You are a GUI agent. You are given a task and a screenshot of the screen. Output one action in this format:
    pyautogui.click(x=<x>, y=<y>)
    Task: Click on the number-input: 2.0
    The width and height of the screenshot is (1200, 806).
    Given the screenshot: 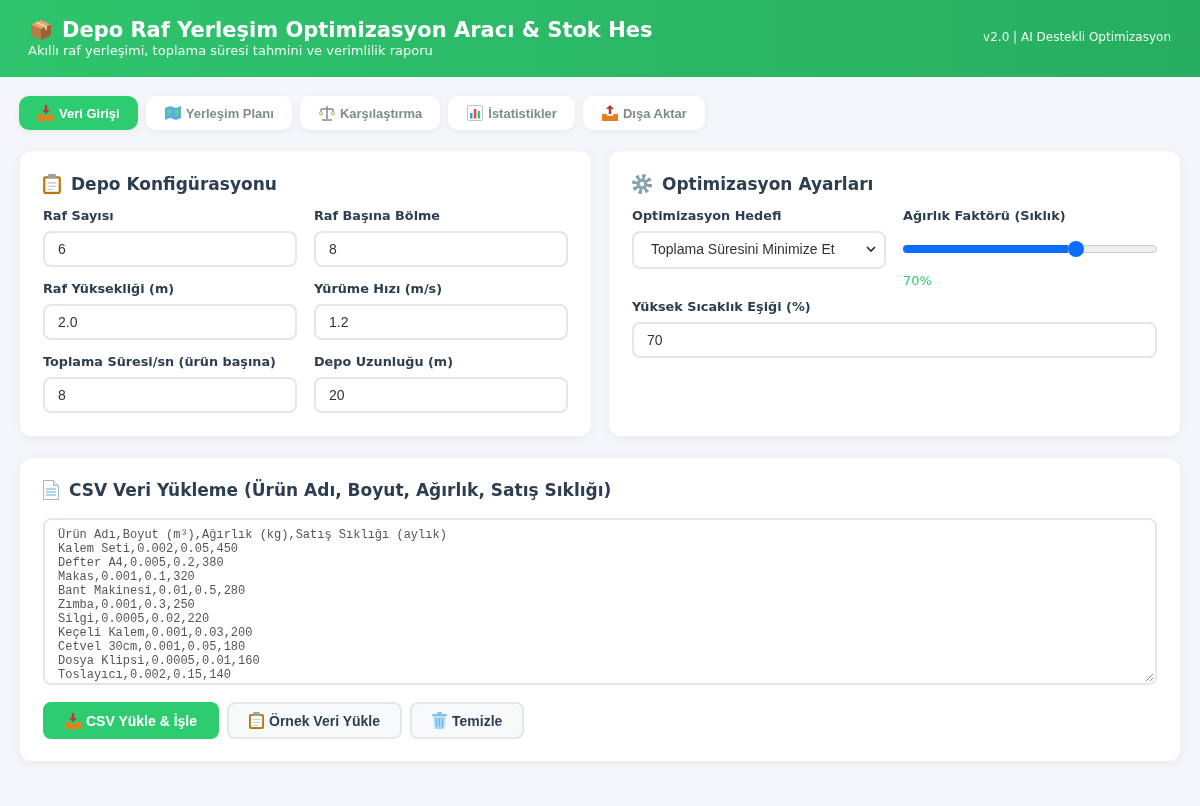 What is the action you would take?
    pyautogui.click(x=170, y=322)
    